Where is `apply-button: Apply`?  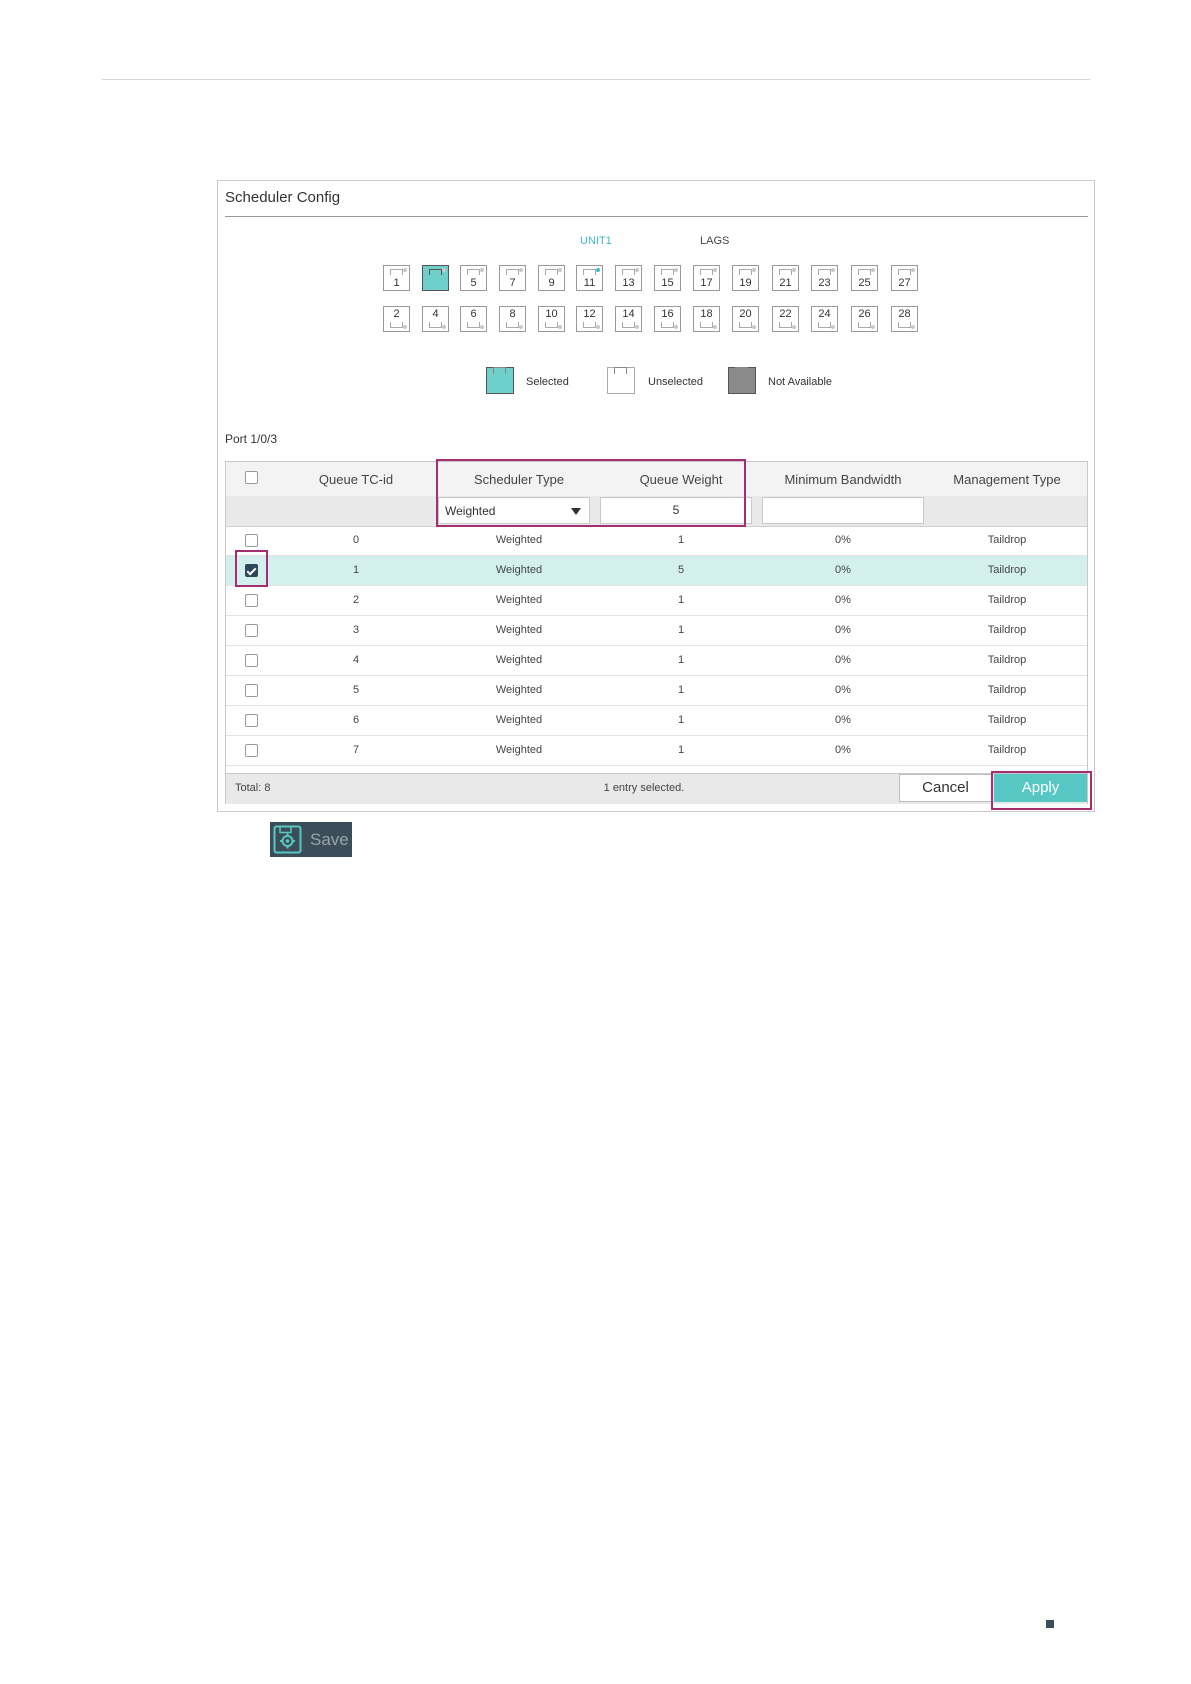 apply-button: Apply is located at coordinates (1040, 788).